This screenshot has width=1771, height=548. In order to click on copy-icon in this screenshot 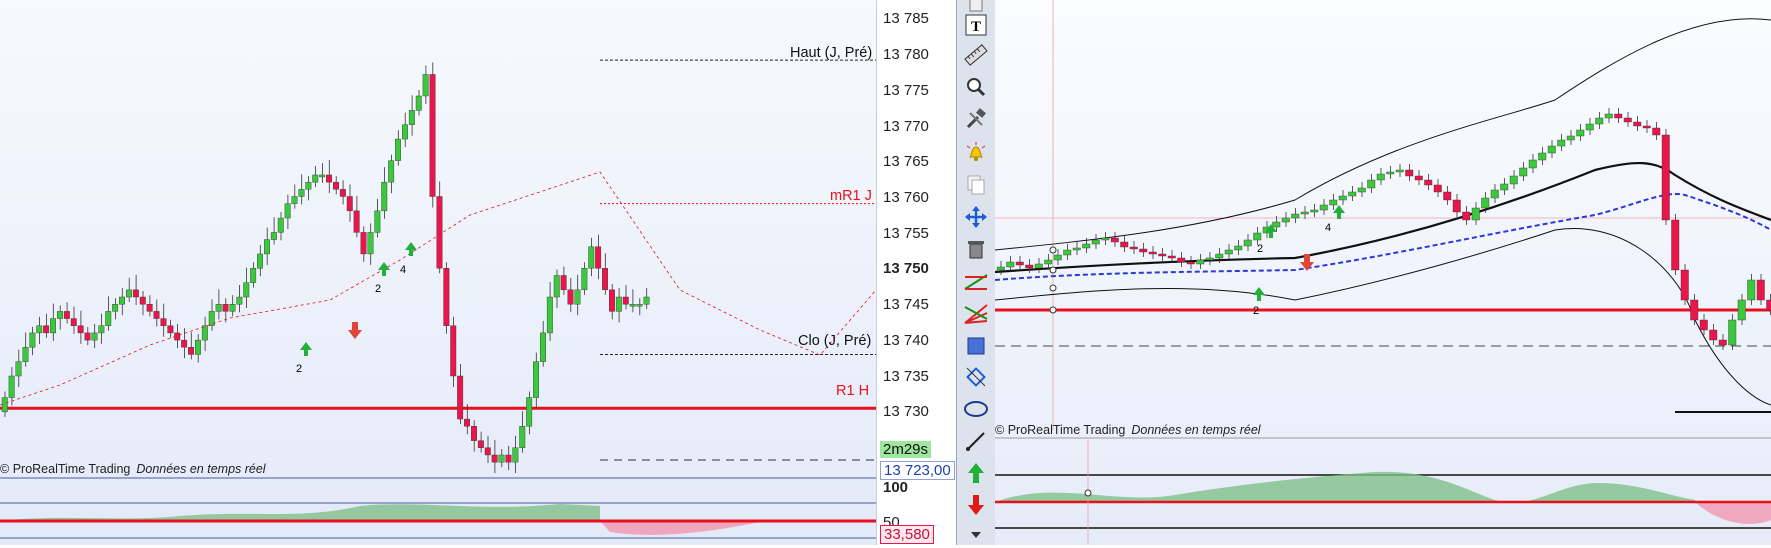, I will do `click(976, 185)`.